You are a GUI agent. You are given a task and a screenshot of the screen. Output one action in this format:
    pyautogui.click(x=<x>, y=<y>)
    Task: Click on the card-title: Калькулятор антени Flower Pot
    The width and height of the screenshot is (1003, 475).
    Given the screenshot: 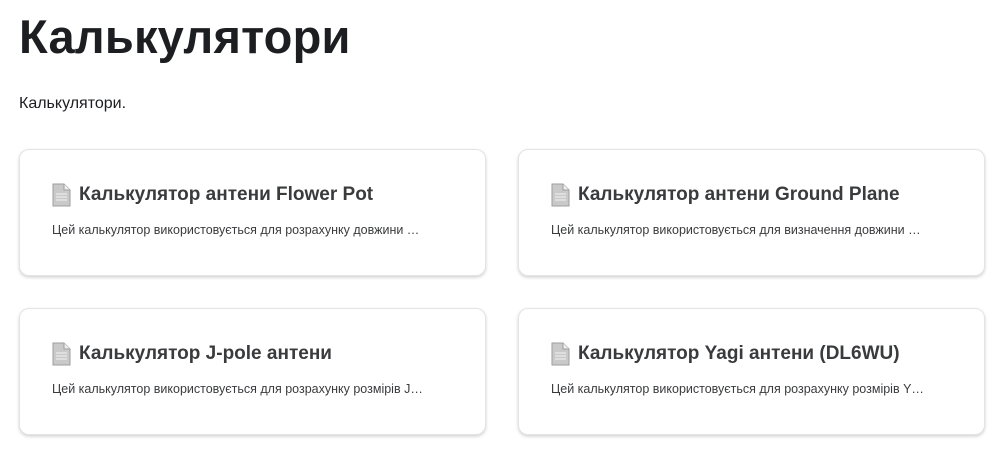 What is the action you would take?
    pyautogui.click(x=252, y=195)
    